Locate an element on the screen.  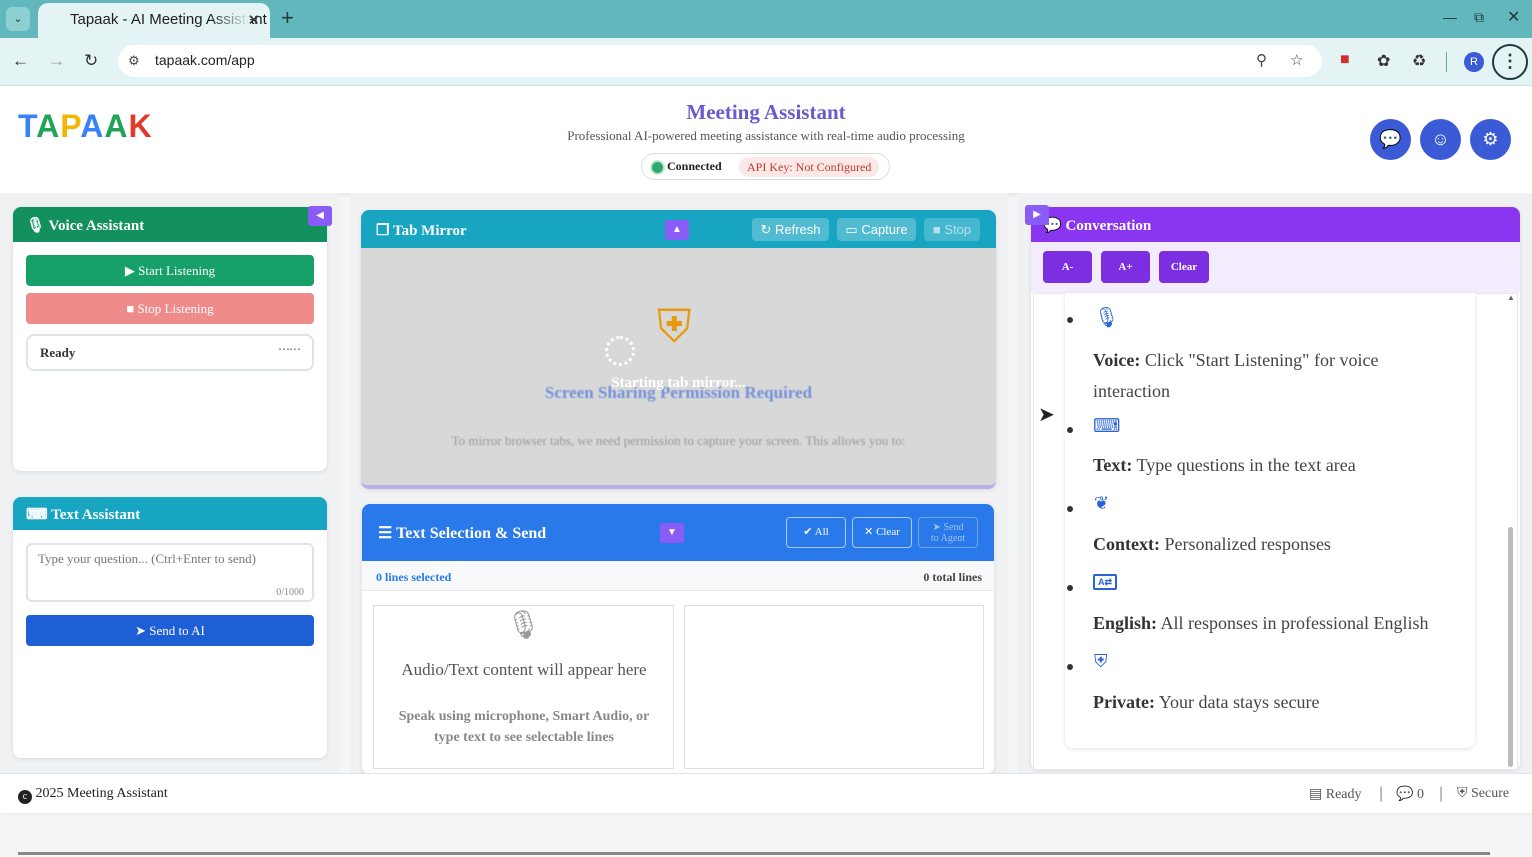
feature-private-label: Private: is located at coordinates (1124, 702).